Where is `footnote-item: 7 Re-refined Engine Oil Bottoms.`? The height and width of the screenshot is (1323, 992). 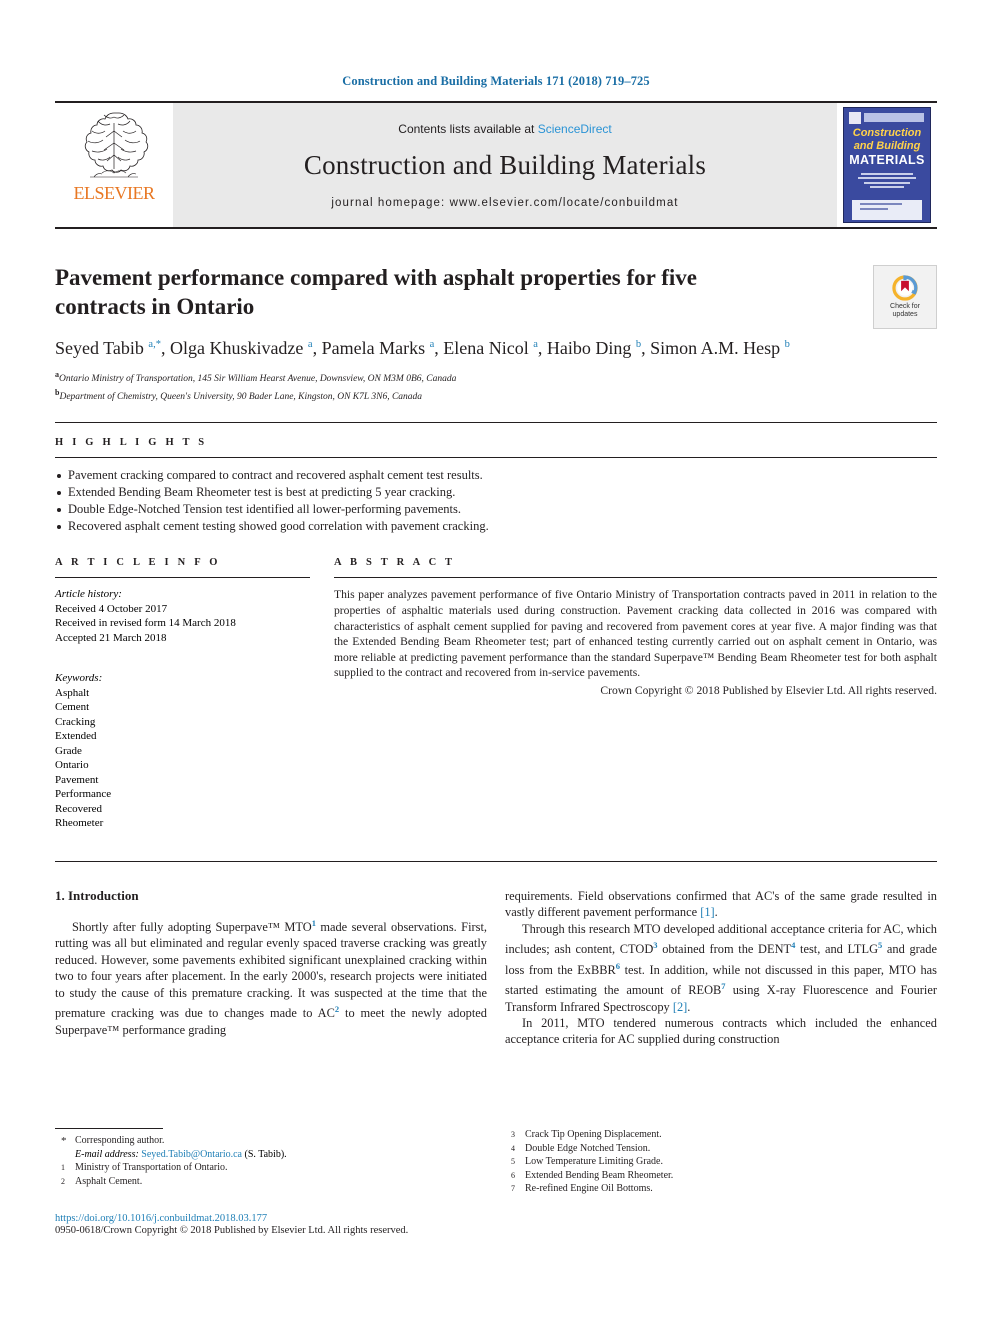 footnote-item: 7 Re-refined Engine Oil Bottoms. is located at coordinates (582, 1189).